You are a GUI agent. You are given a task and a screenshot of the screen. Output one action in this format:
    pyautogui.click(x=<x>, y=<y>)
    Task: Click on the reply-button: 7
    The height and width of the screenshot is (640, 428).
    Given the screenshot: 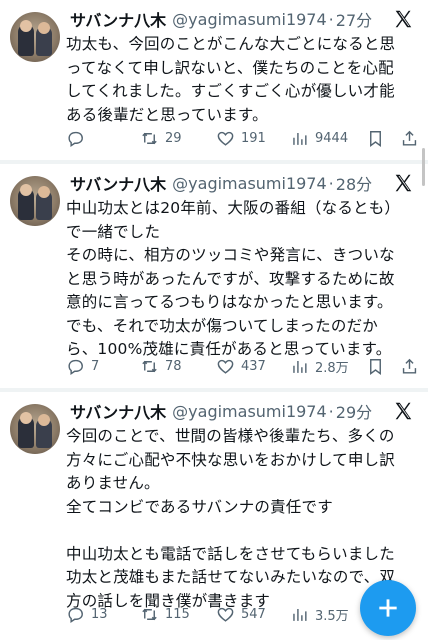 What is the action you would take?
    pyautogui.click(x=82, y=366)
    